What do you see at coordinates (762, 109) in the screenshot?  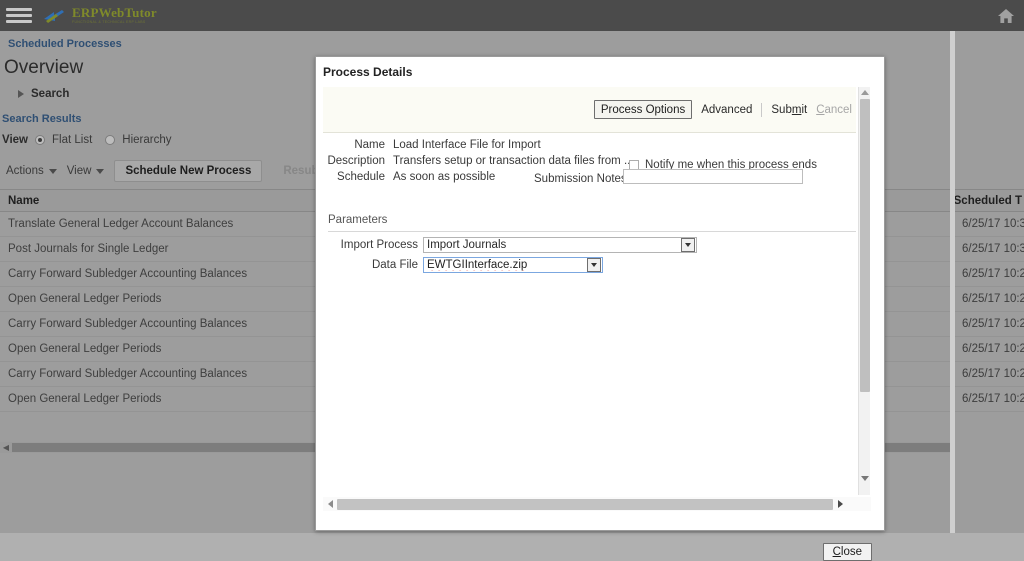 I see `divider` at bounding box center [762, 109].